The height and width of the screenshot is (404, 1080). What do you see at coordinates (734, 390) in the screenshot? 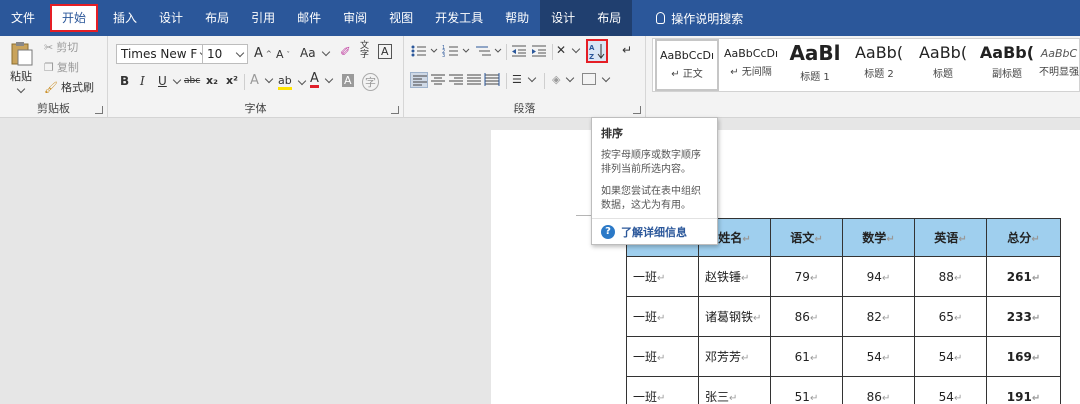
I see `table-cell: 张三↵` at bounding box center [734, 390].